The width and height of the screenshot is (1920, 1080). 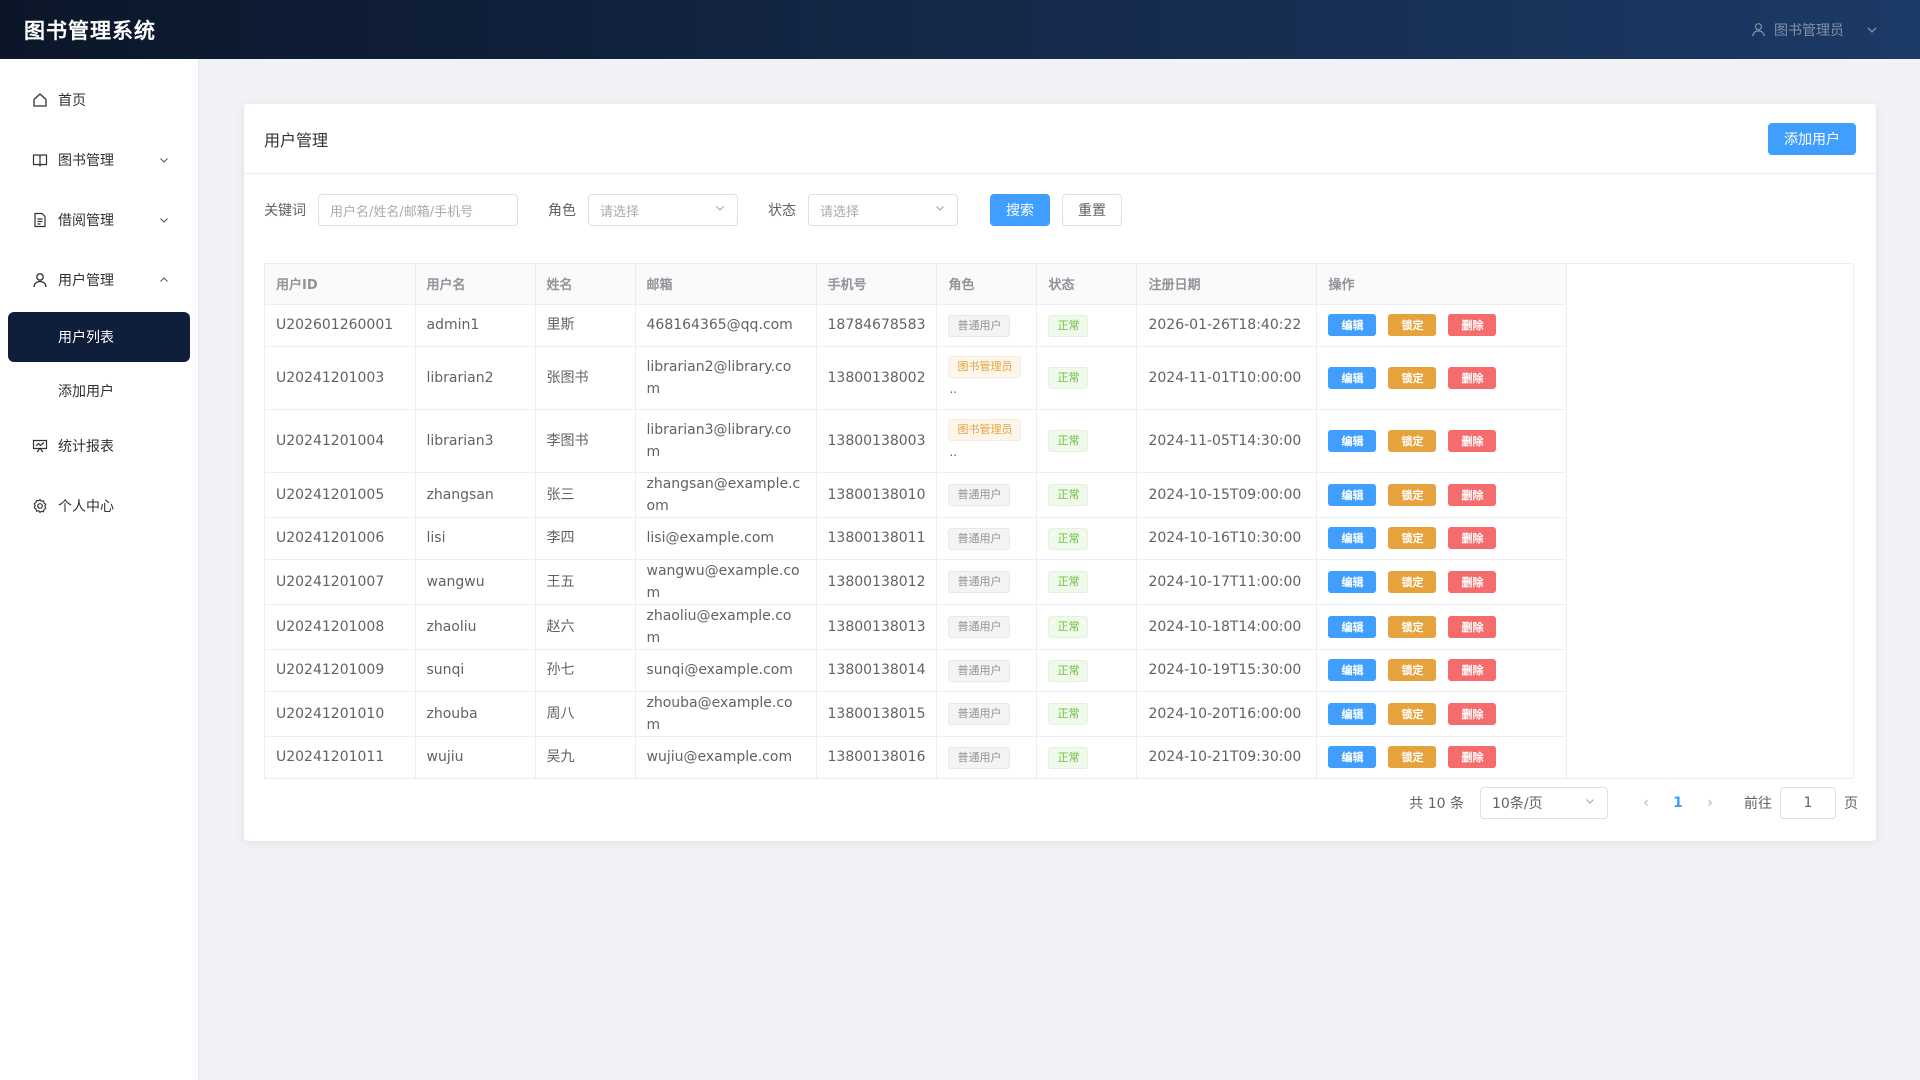 What do you see at coordinates (1517, 804) in the screenshot?
I see `page-size-value: 10条/页` at bounding box center [1517, 804].